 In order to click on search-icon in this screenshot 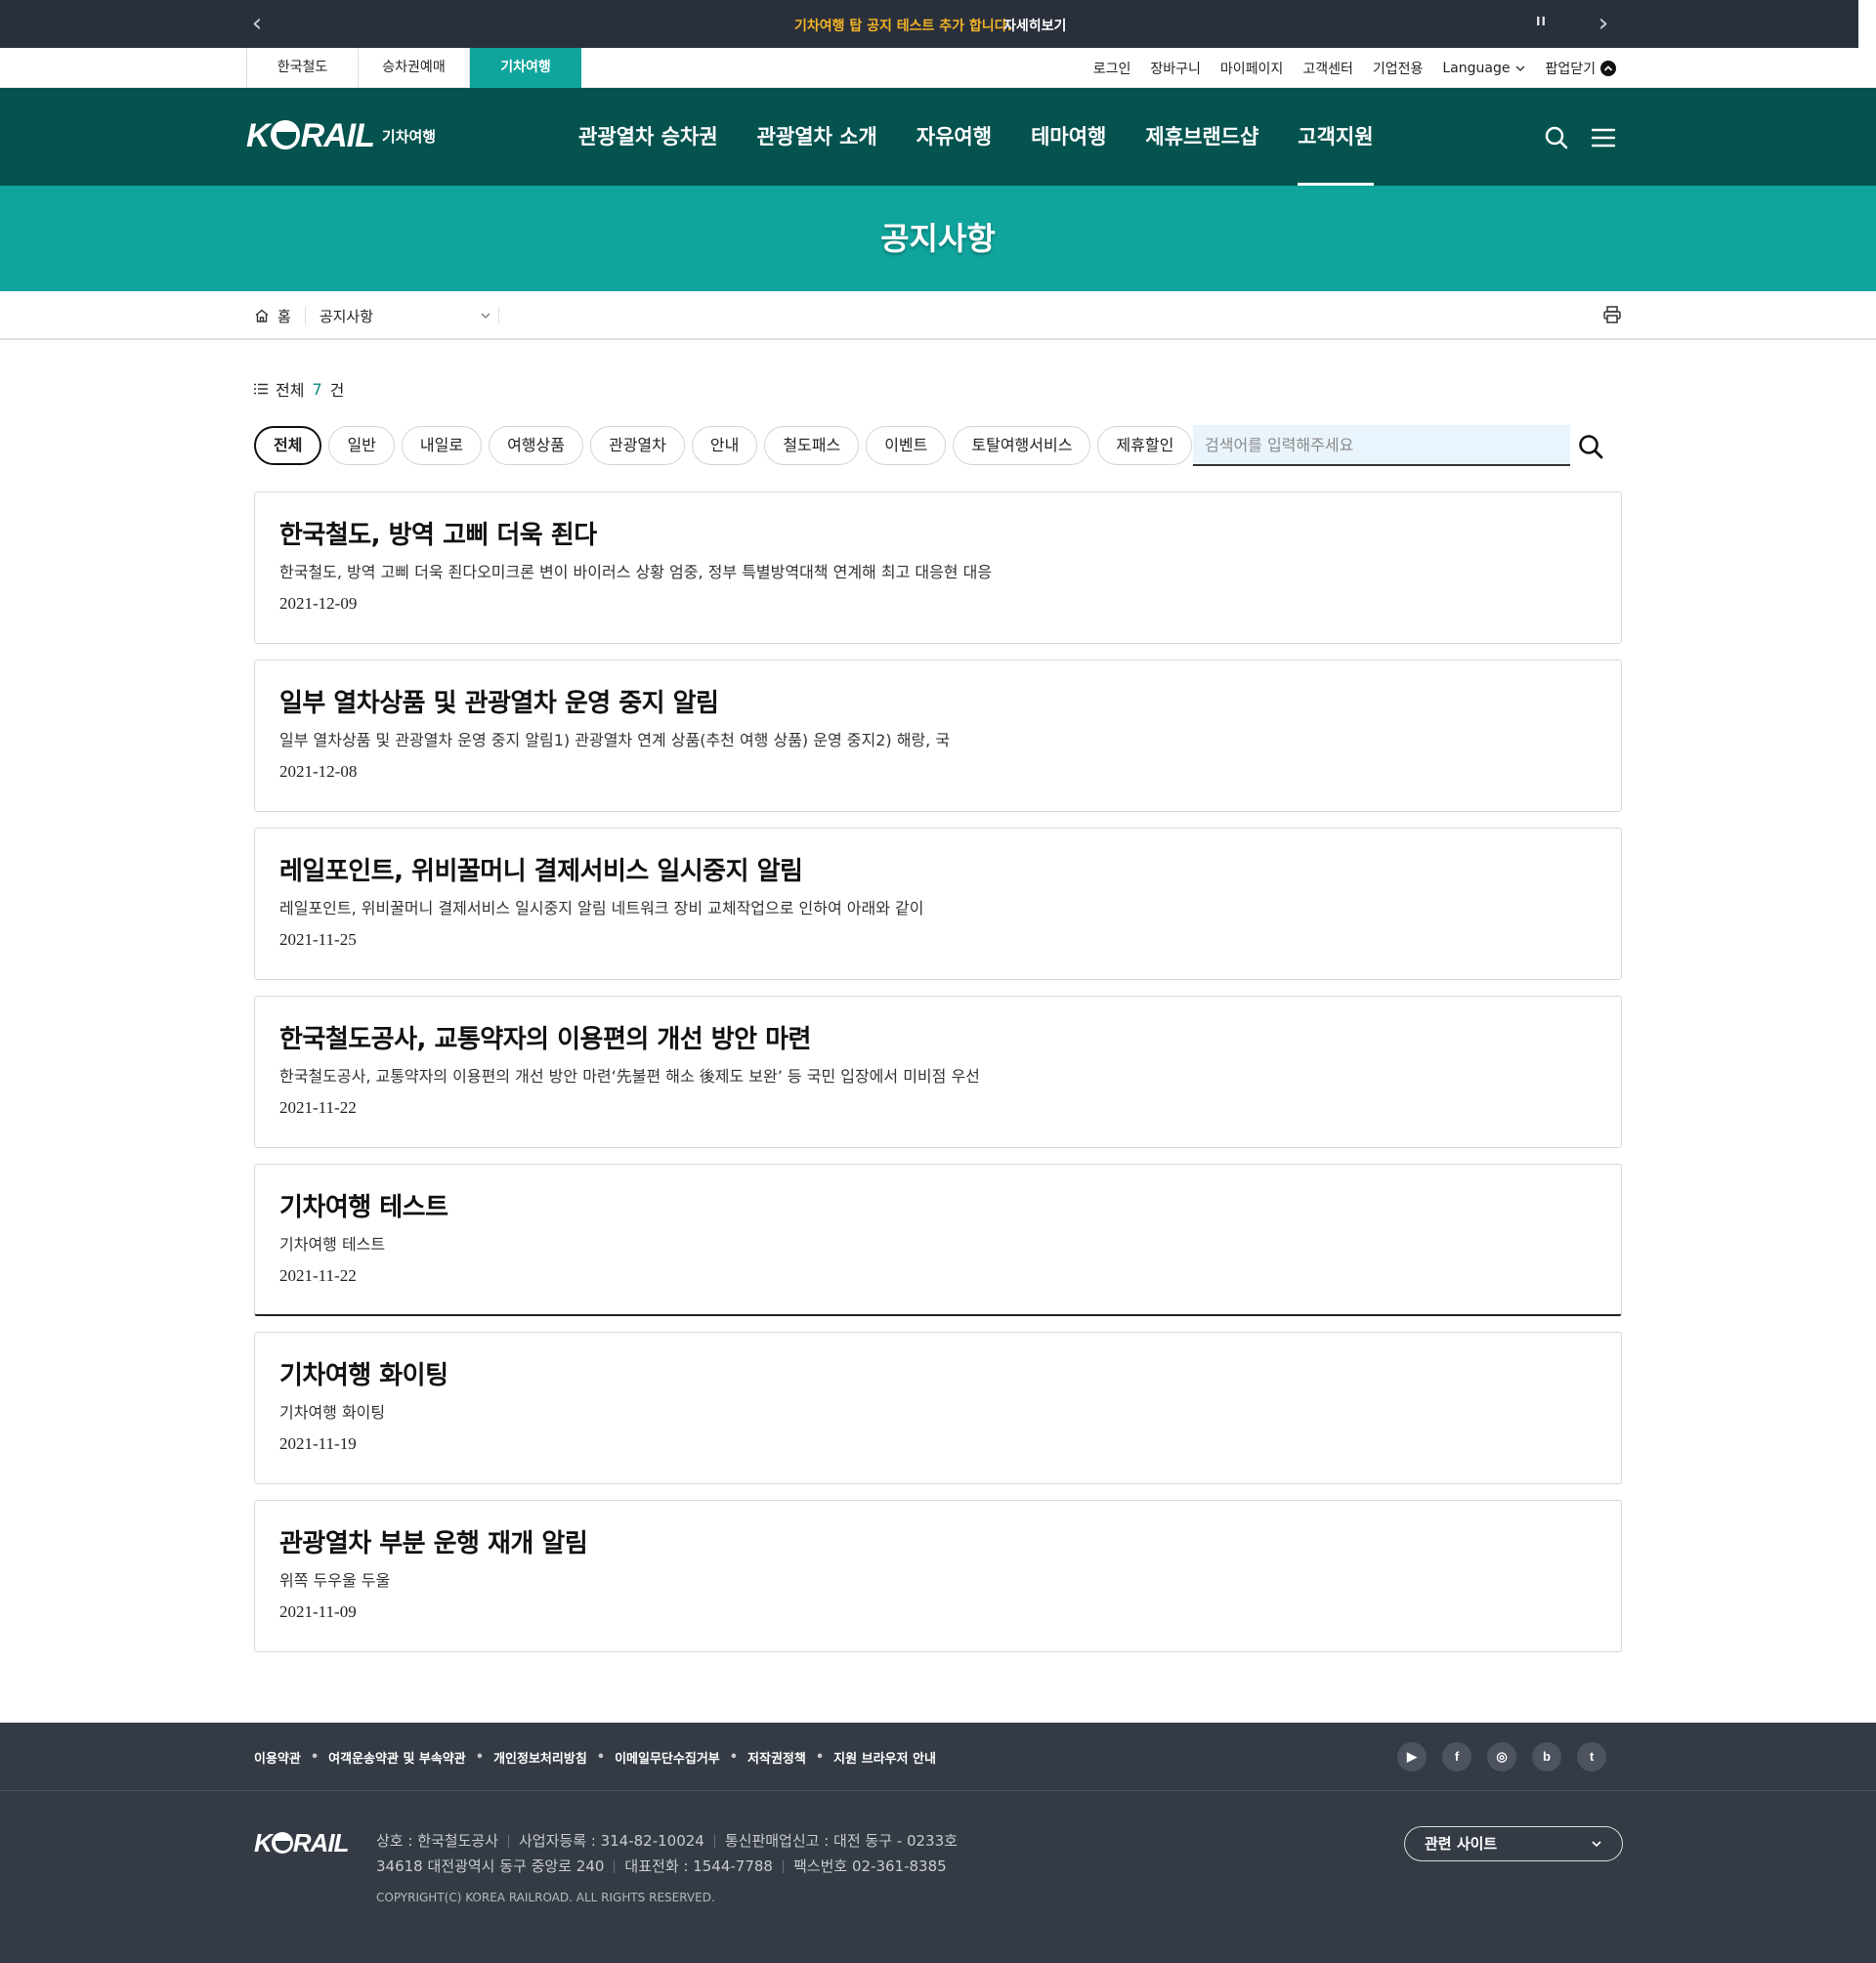, I will do `click(1556, 137)`.